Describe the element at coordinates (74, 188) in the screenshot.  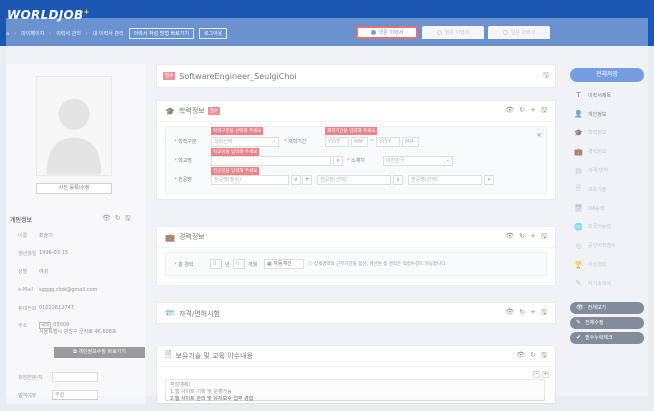
I see `photo-upload-button: 사진 등록/수정` at that location.